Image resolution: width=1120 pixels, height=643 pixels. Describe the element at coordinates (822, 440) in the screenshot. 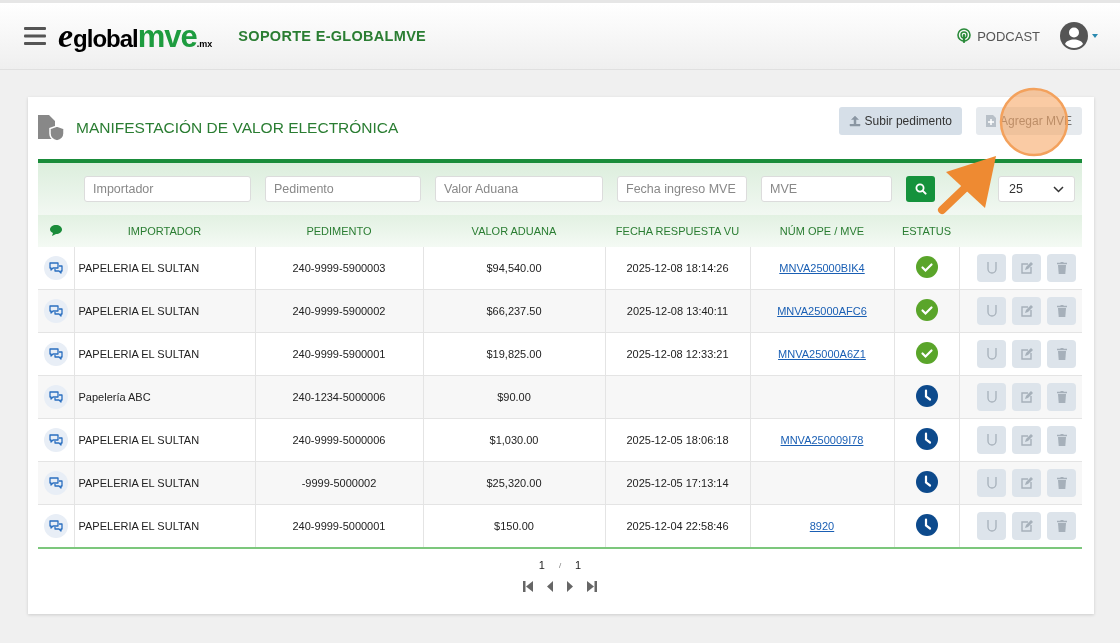

I see `mve-link: MNVA250009I78` at that location.